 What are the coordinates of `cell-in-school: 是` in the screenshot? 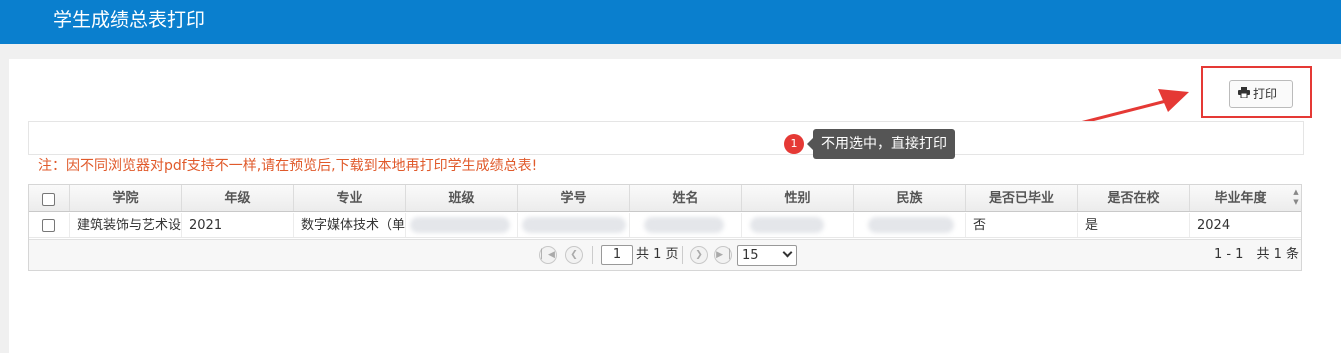 It's located at (1134, 225).